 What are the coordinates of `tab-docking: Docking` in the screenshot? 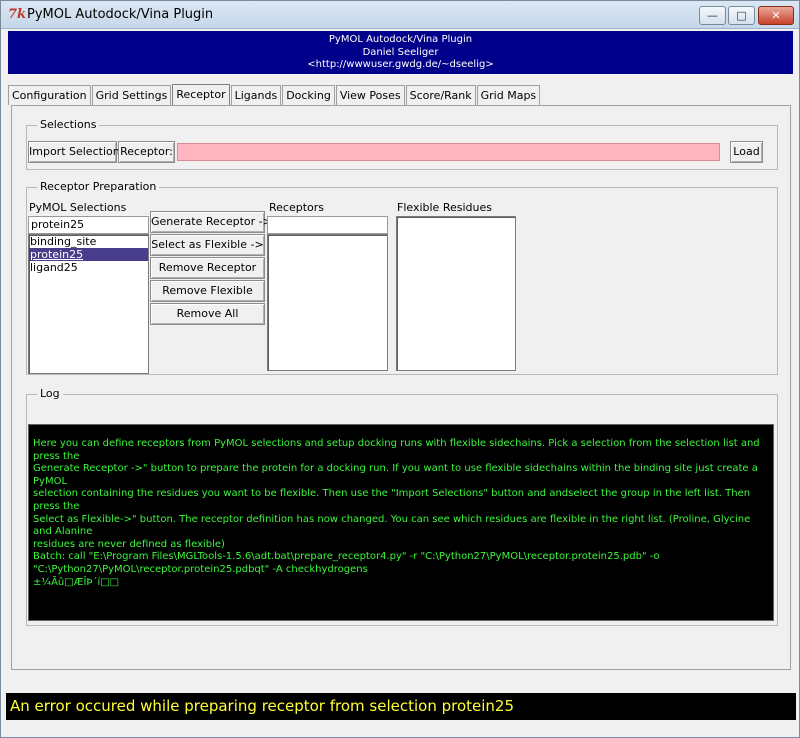 It's located at (308, 95).